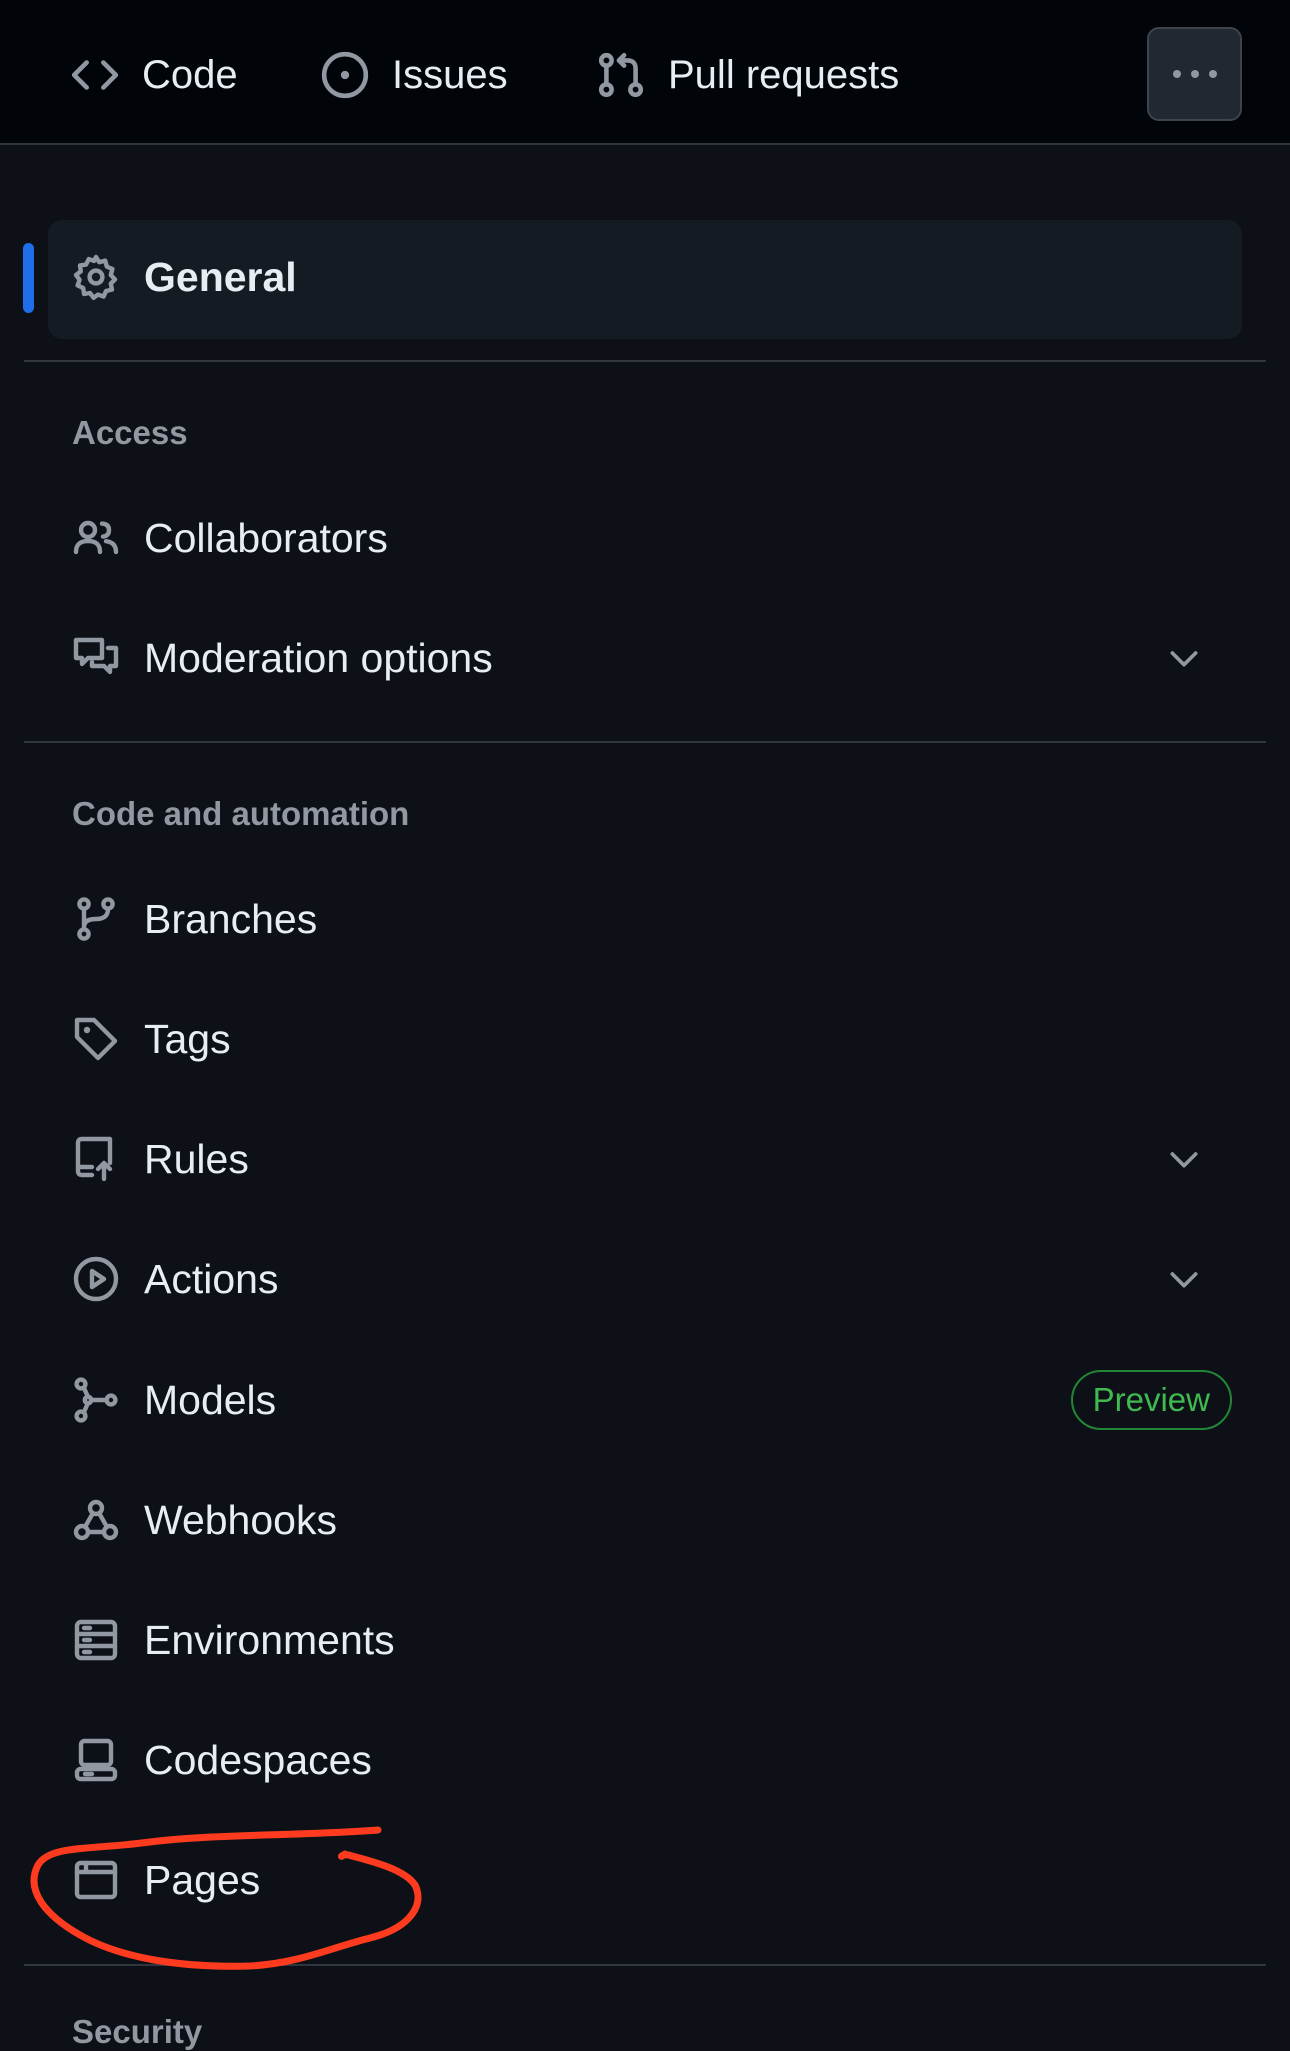  What do you see at coordinates (96, 1279) in the screenshot?
I see `play-icon` at bounding box center [96, 1279].